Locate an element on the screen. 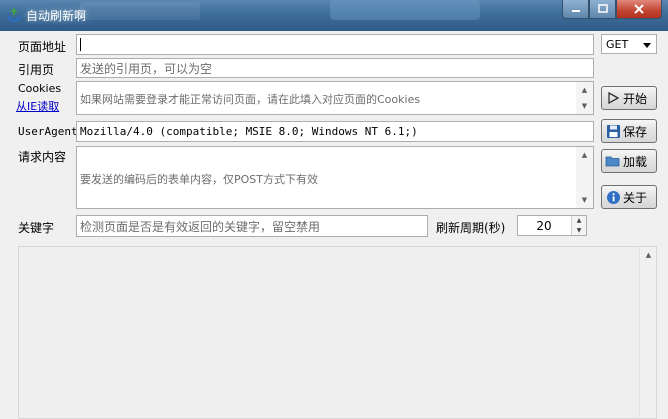  referer-placeholder: 发送的引用页，可以为空 is located at coordinates (146, 68).